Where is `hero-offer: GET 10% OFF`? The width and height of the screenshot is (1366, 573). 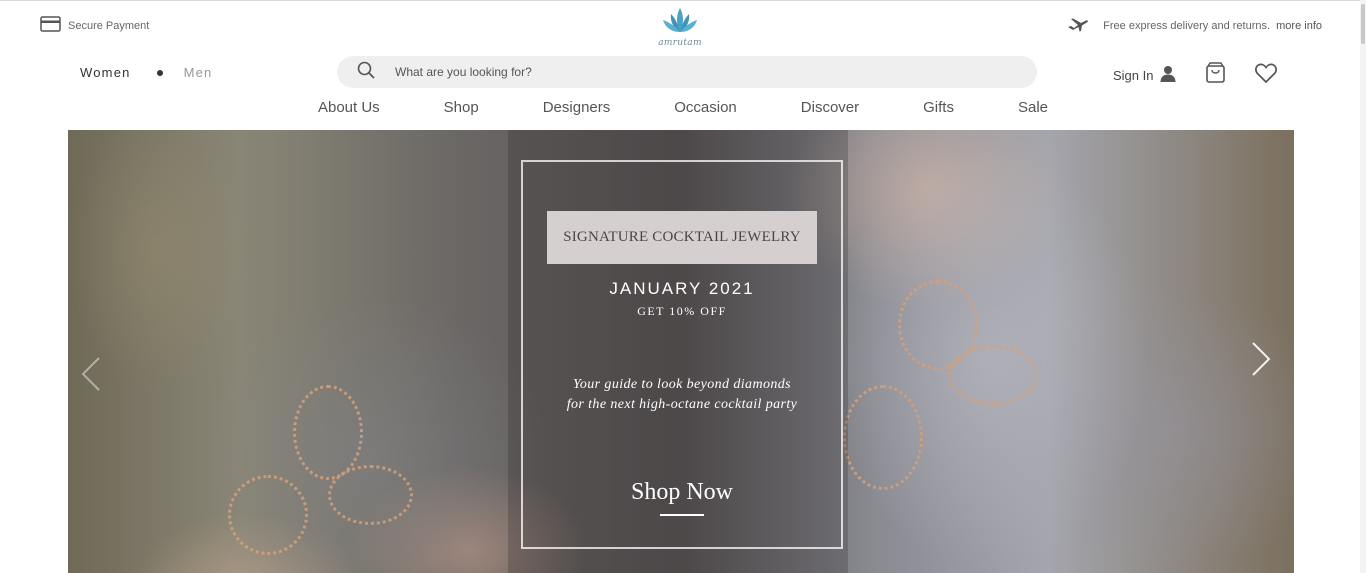
hero-offer: GET 10% OFF is located at coordinates (682, 311).